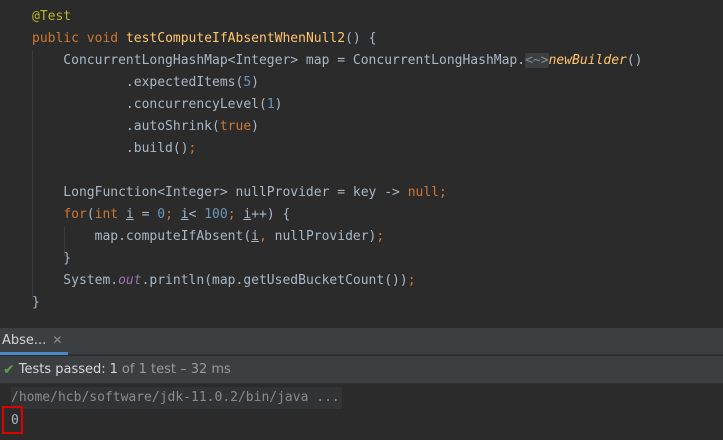  What do you see at coordinates (90, 214) in the screenshot?
I see `code-token: (` at bounding box center [90, 214].